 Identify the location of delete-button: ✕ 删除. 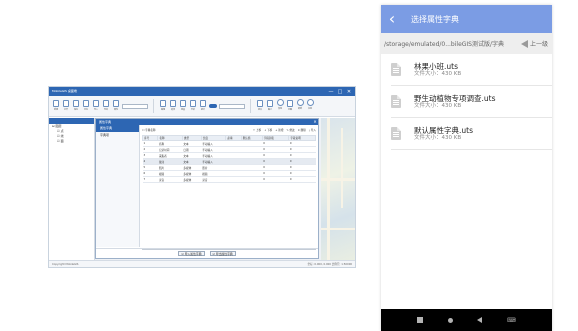
(302, 130).